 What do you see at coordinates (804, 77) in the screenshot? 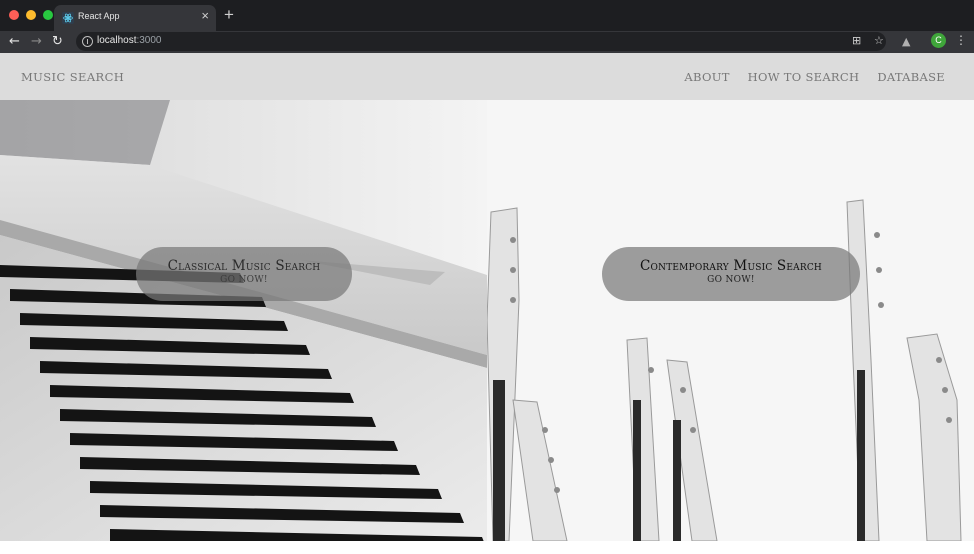
I see `nav-how-to-search-link: HOW TO SEARCH` at bounding box center [804, 77].